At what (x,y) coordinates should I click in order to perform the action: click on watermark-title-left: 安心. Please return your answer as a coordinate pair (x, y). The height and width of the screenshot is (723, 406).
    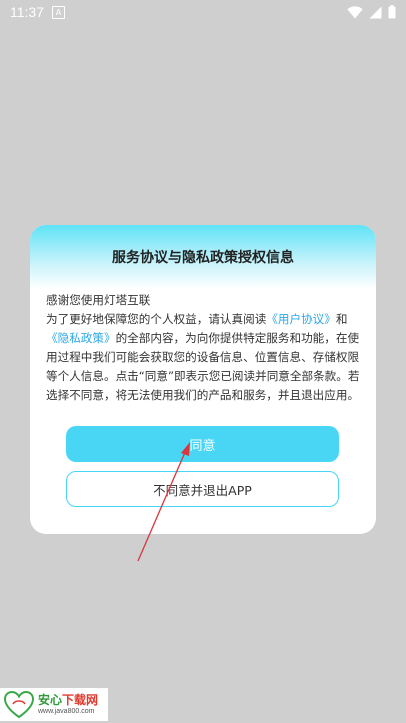
    Looking at the image, I should click on (50, 700).